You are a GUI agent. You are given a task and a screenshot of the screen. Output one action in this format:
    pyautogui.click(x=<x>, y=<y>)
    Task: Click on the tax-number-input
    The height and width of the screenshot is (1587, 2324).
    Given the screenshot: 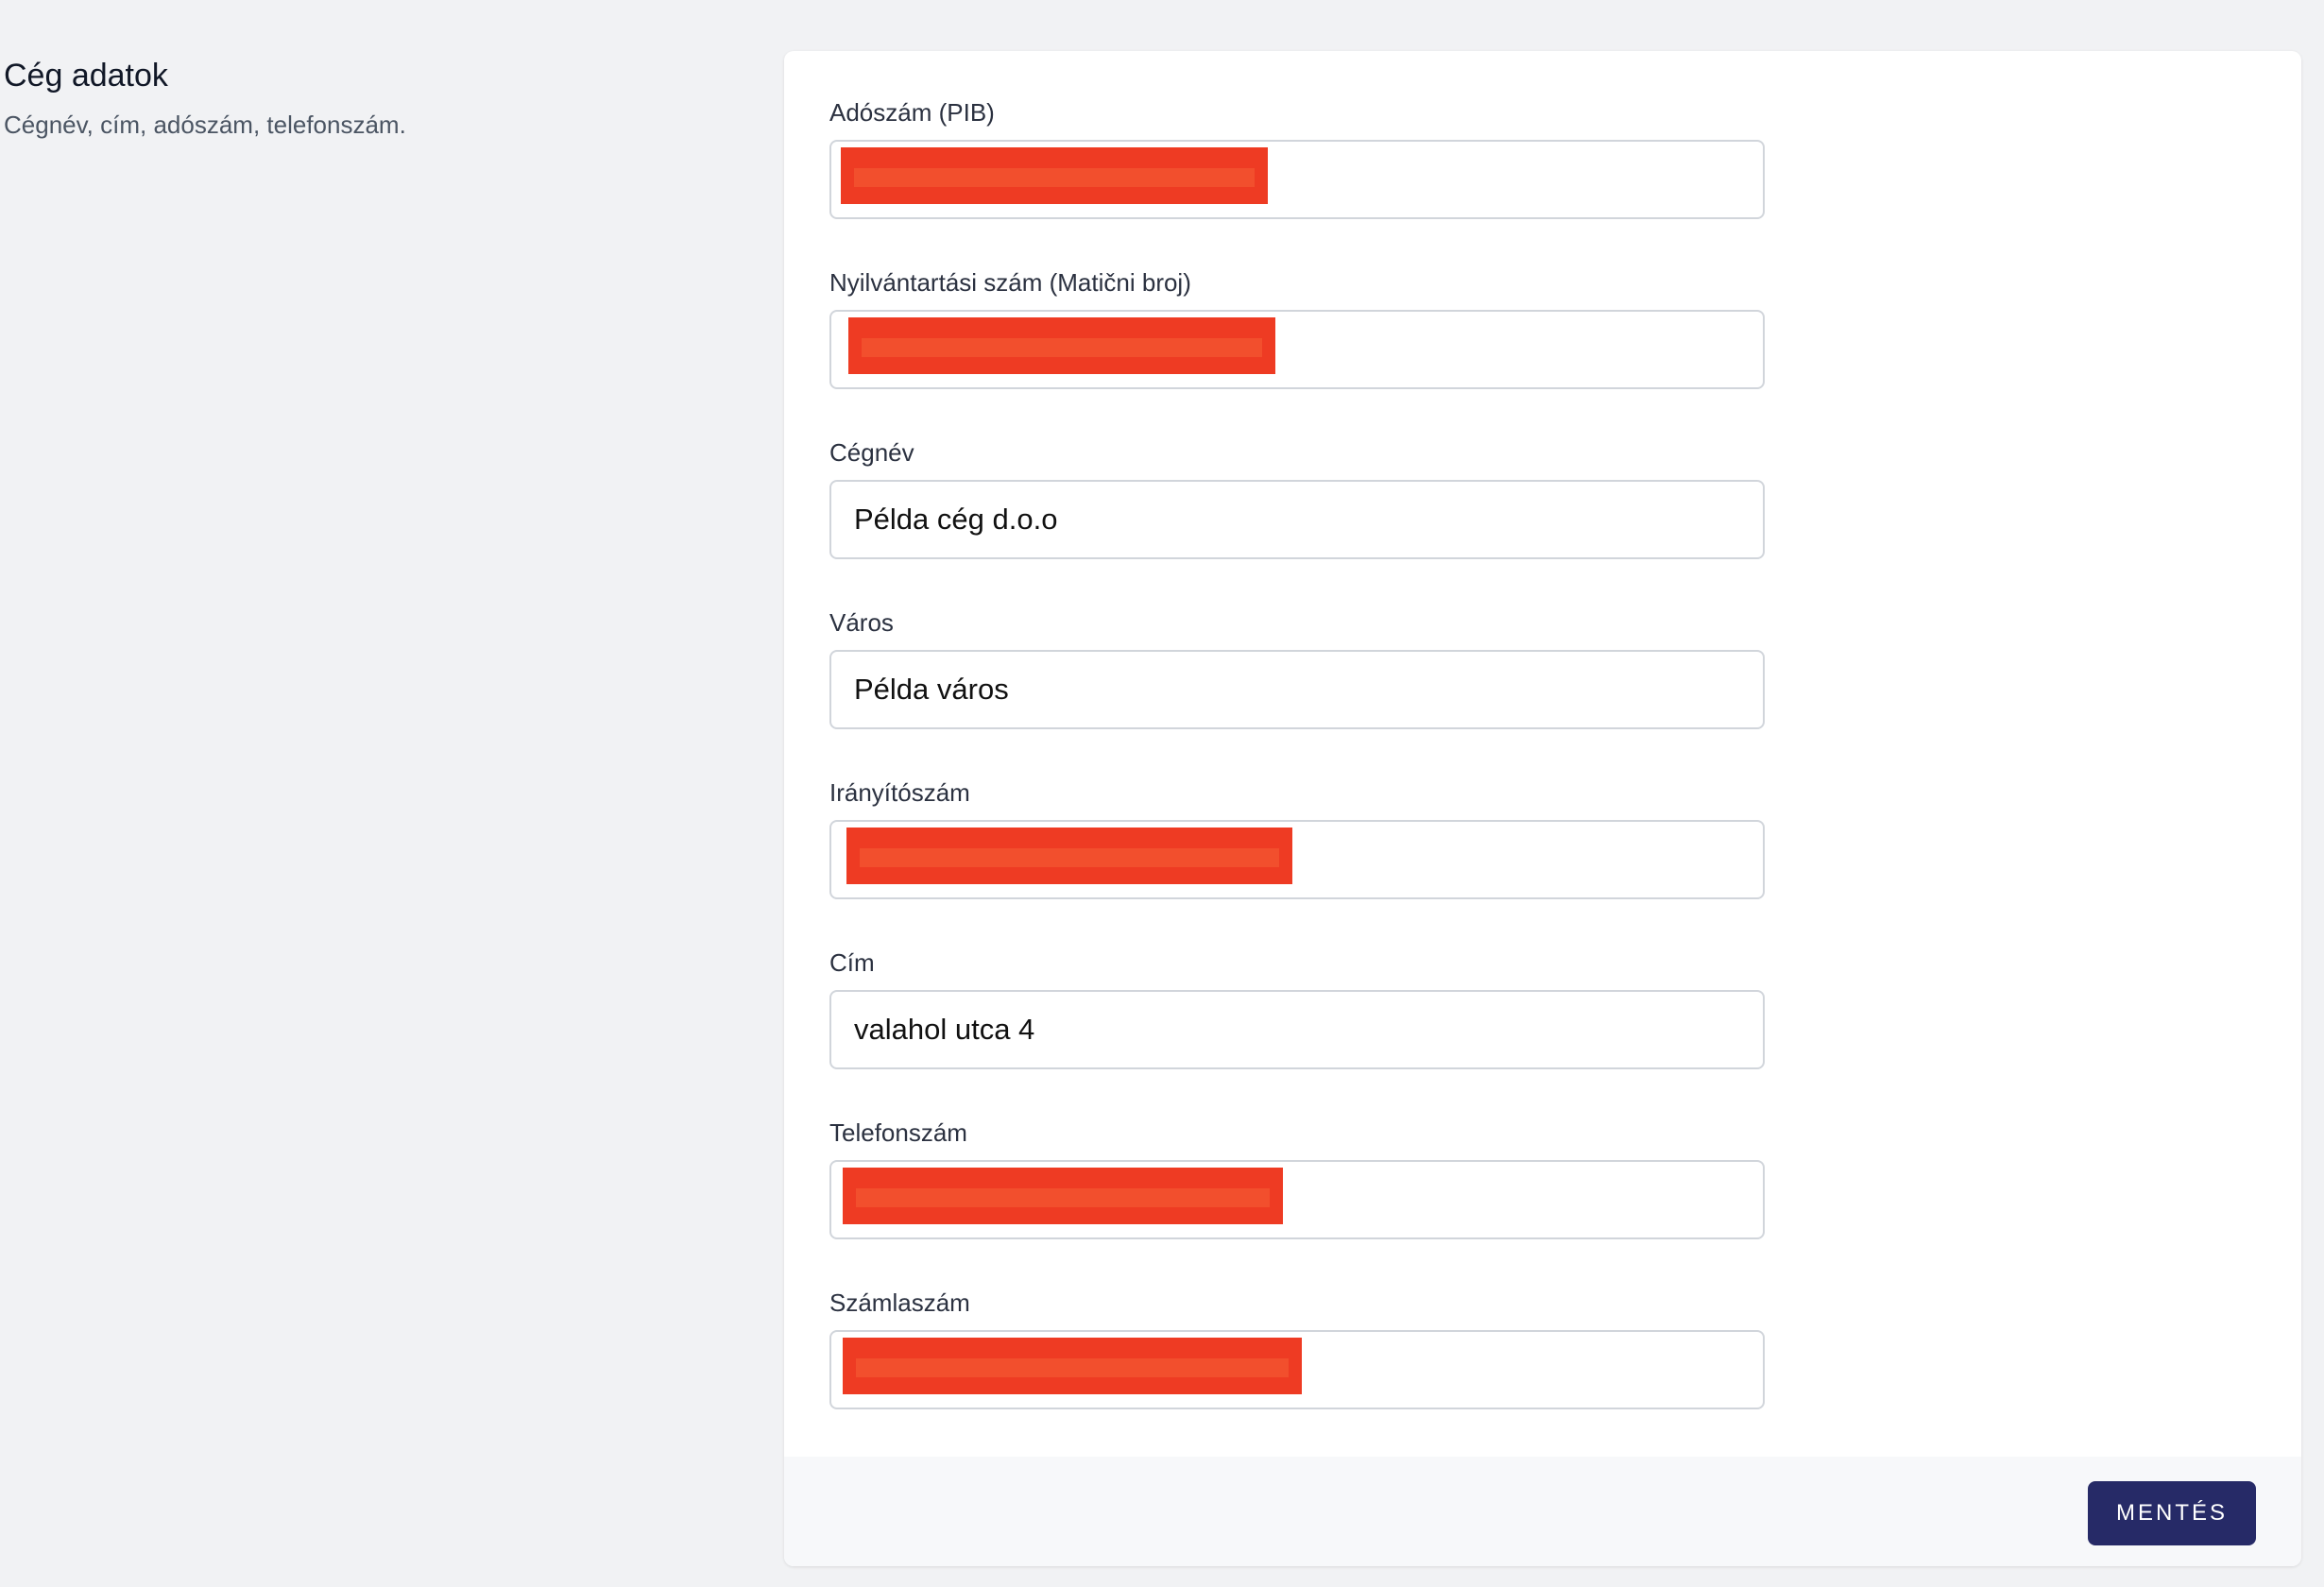 What is the action you would take?
    pyautogui.click(x=1297, y=179)
    